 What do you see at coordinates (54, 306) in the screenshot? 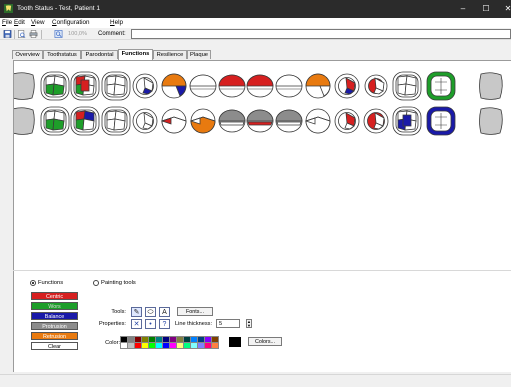
I see `wors-button: Wors` at bounding box center [54, 306].